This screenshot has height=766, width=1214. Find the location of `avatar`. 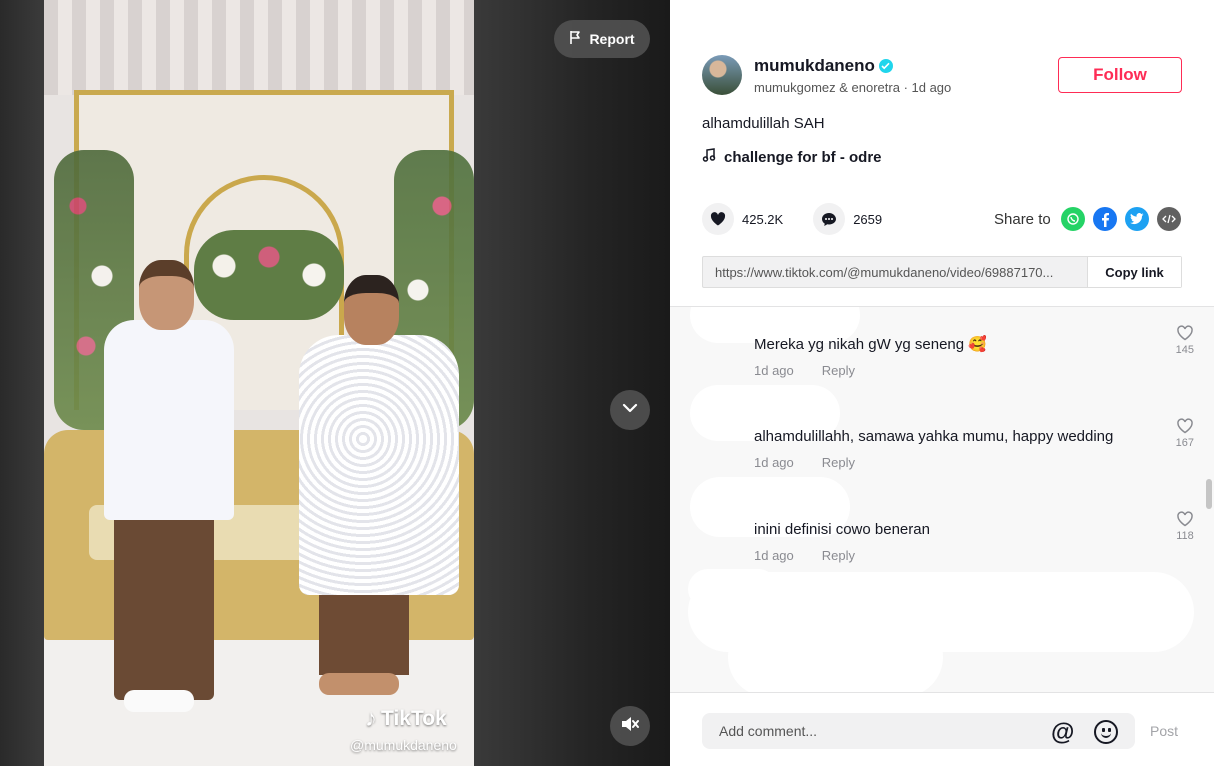

avatar is located at coordinates (722, 75).